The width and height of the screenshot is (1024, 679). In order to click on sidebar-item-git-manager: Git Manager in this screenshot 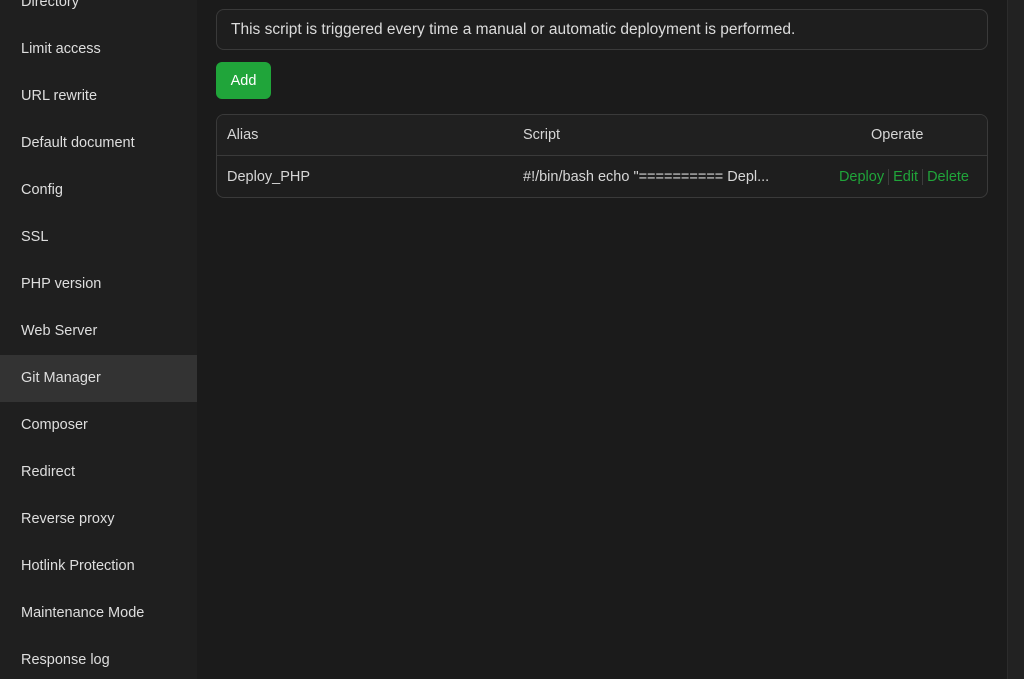, I will do `click(98, 378)`.